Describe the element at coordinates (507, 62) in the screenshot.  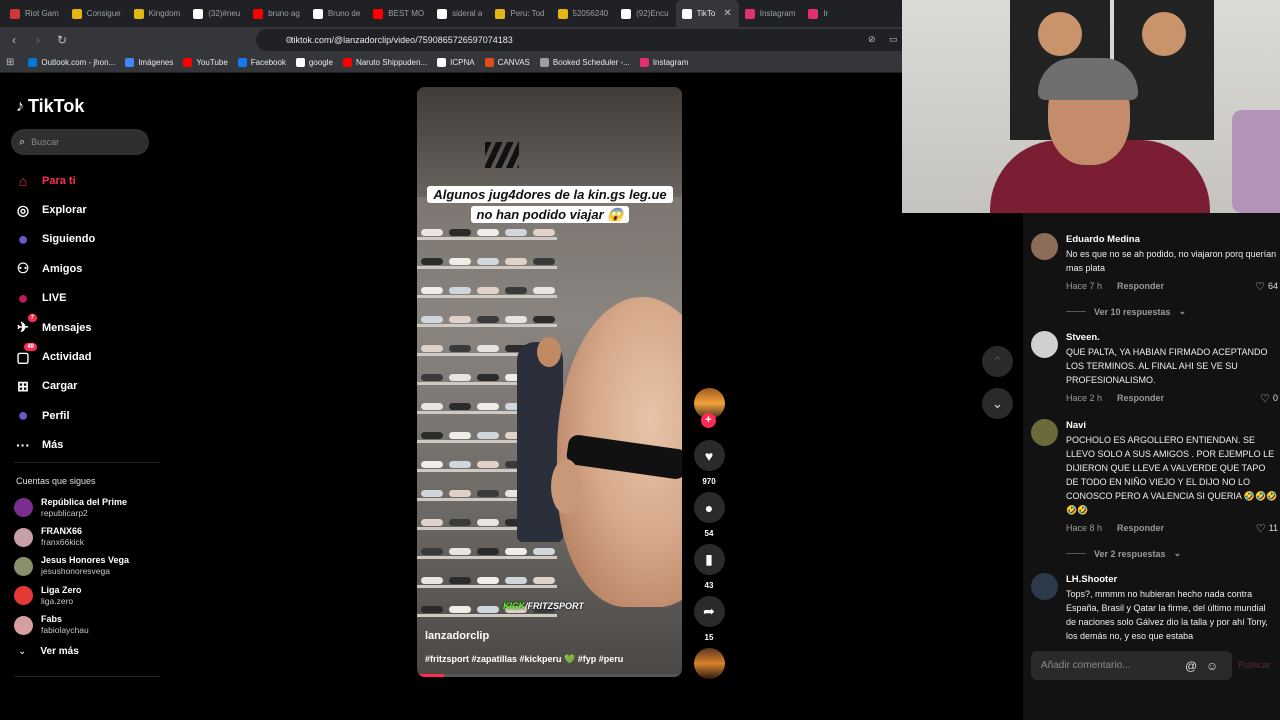
I see `bookmark-item: CANVAS` at that location.